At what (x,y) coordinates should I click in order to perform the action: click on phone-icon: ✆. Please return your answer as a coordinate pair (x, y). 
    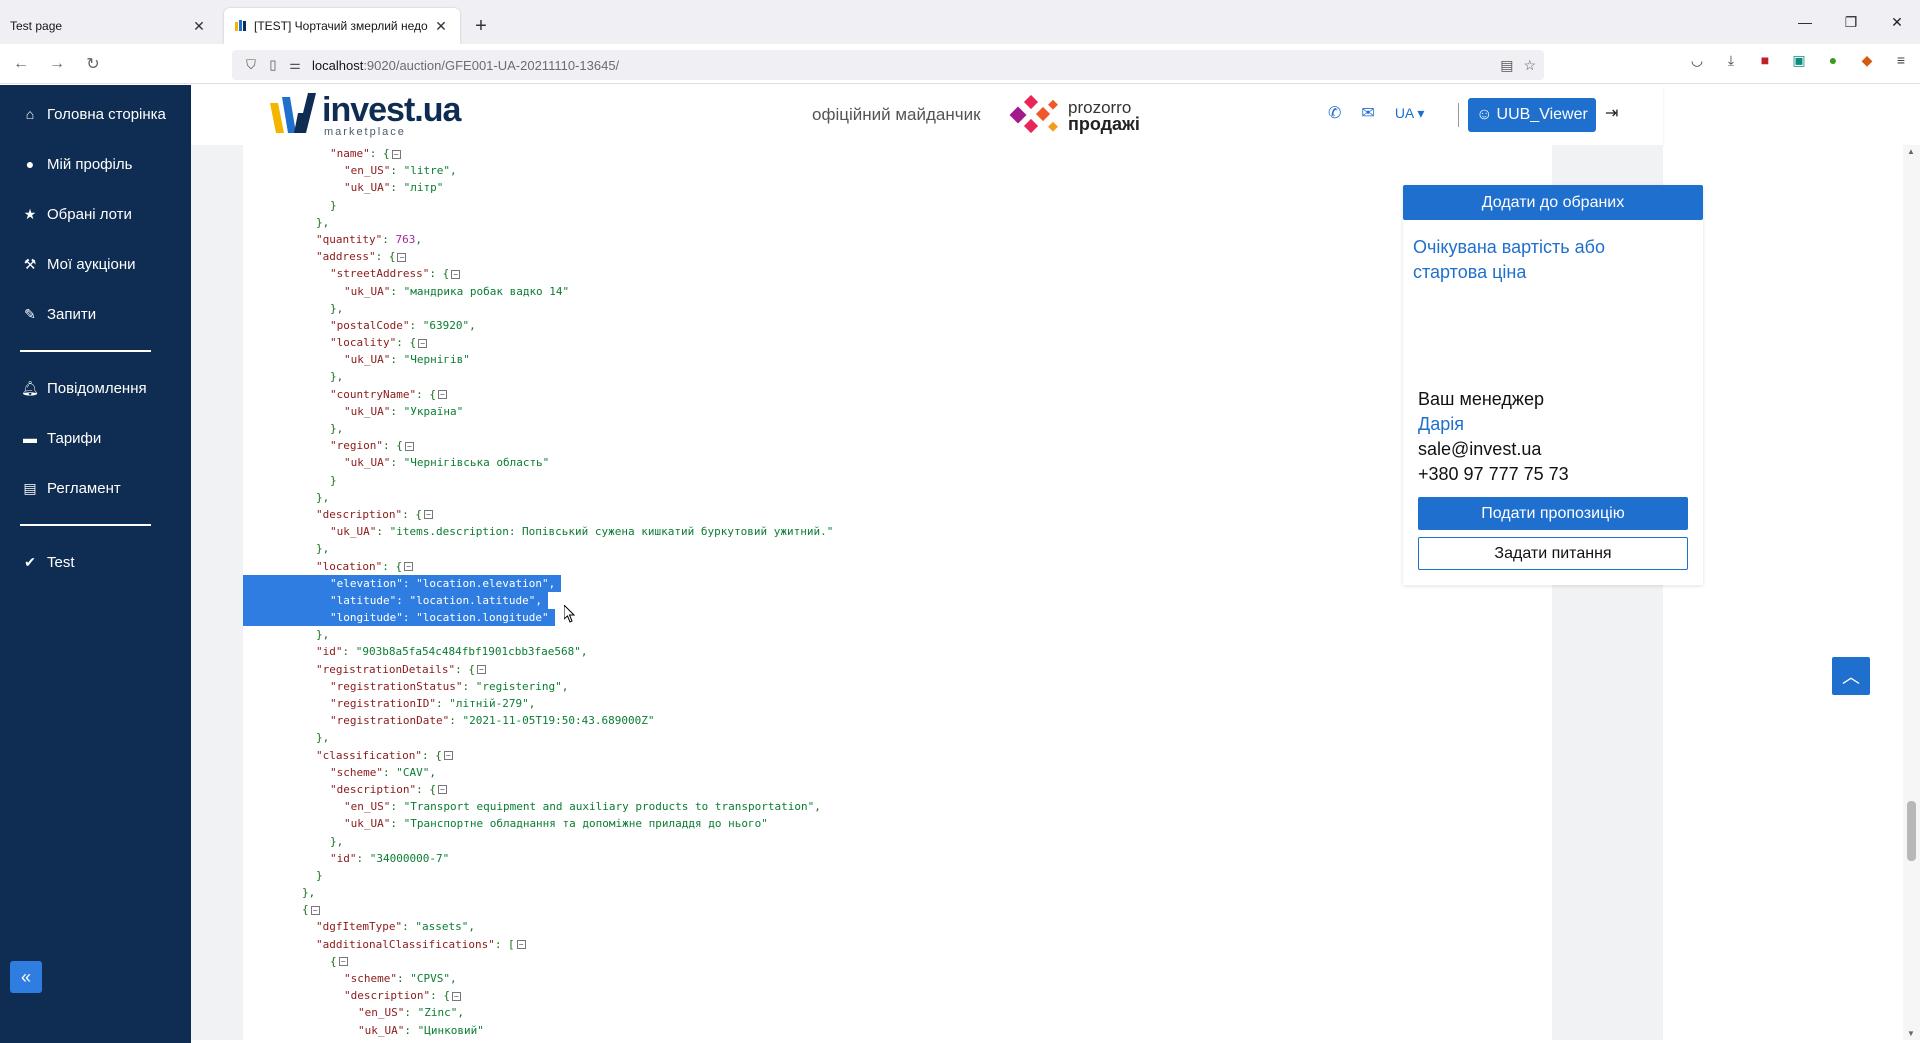
    Looking at the image, I should click on (1334, 113).